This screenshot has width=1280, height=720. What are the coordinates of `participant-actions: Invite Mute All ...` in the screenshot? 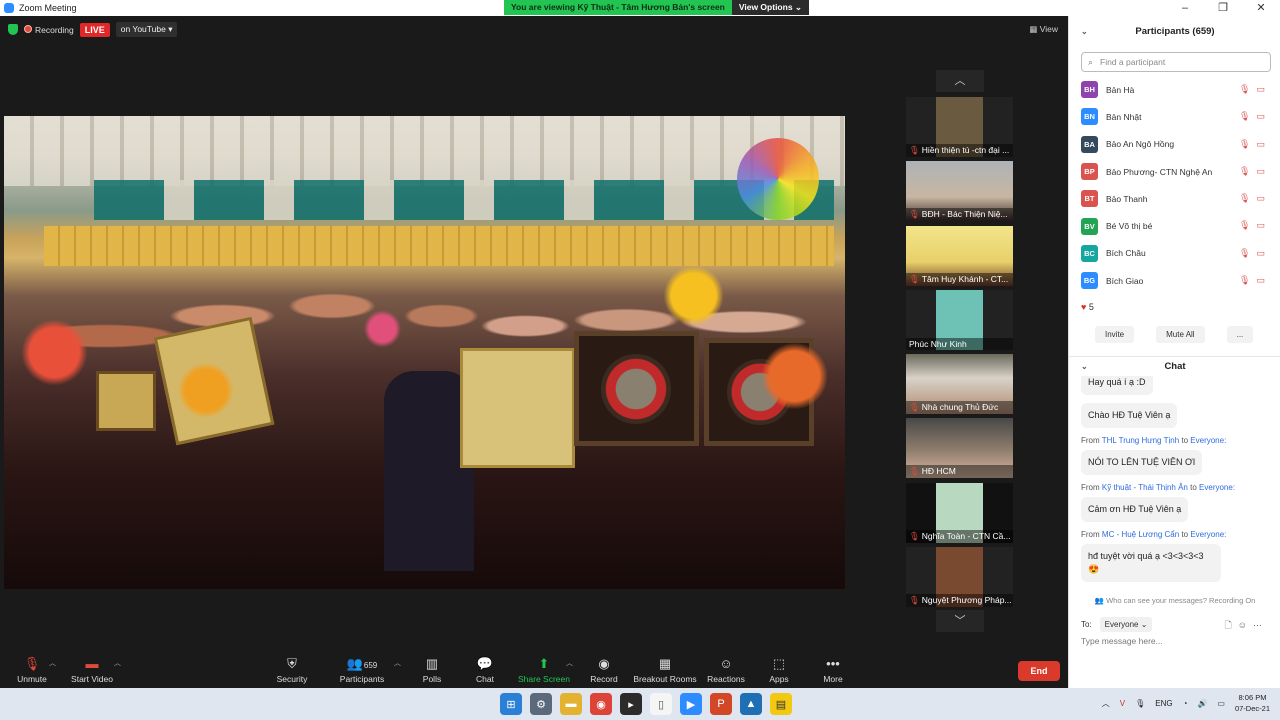 It's located at (1174, 334).